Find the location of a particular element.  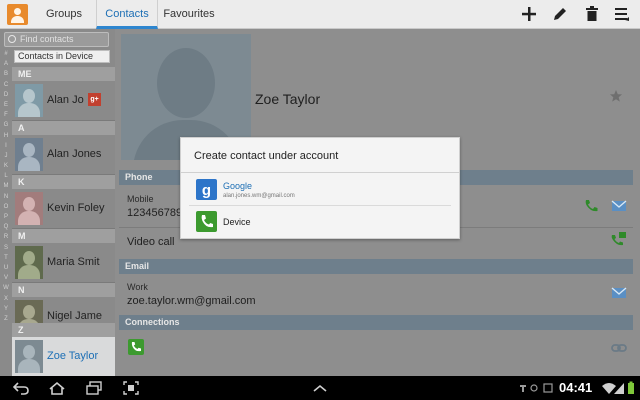

alphabet-index-letter: P is located at coordinates (6, 217).